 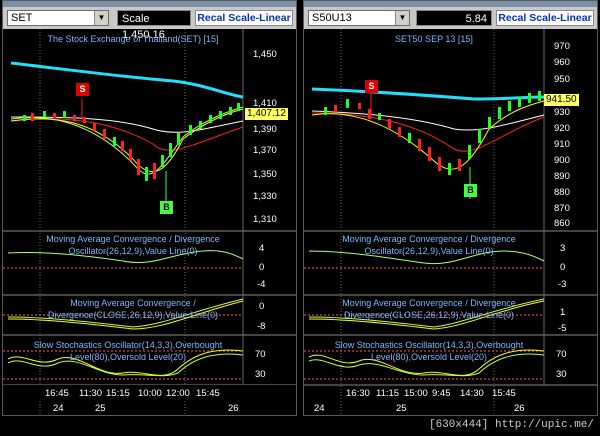 What do you see at coordinates (91, 393) in the screenshot?
I see `time-label: 11:30` at bounding box center [91, 393].